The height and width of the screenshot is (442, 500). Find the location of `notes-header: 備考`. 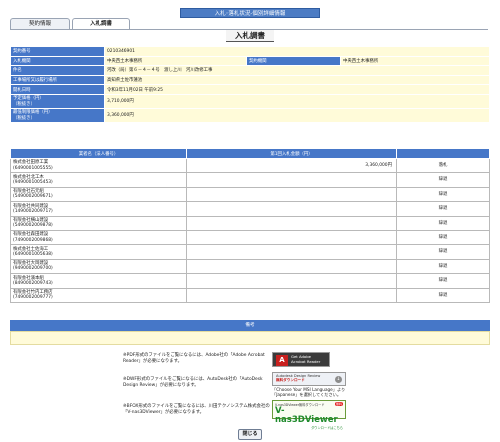

notes-header: 備考 is located at coordinates (250, 325).